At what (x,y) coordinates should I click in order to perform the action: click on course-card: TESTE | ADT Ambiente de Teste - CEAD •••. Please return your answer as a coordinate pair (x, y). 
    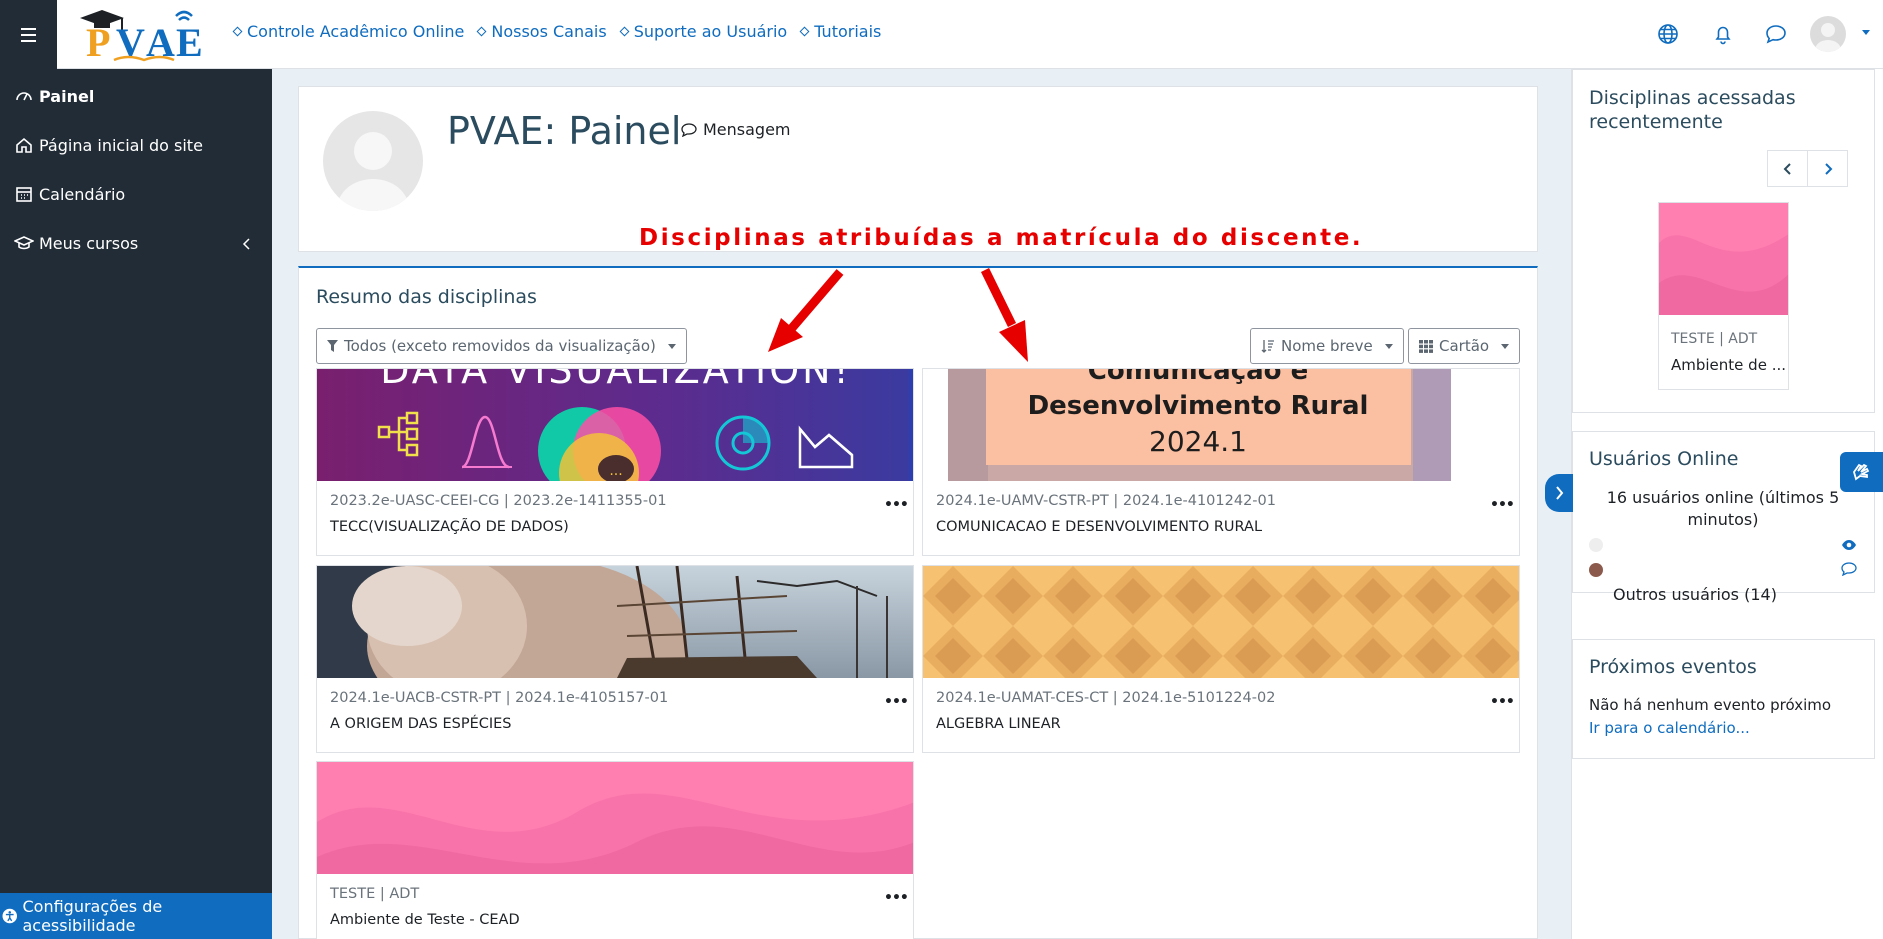
    Looking at the image, I should click on (615, 850).